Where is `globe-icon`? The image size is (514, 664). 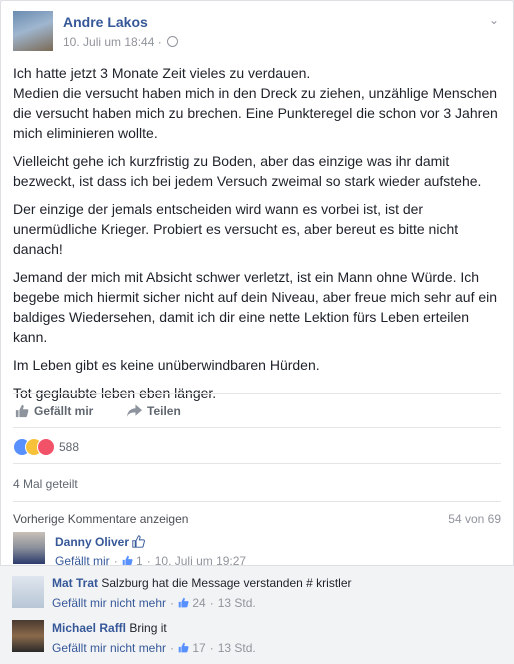
globe-icon is located at coordinates (173, 41).